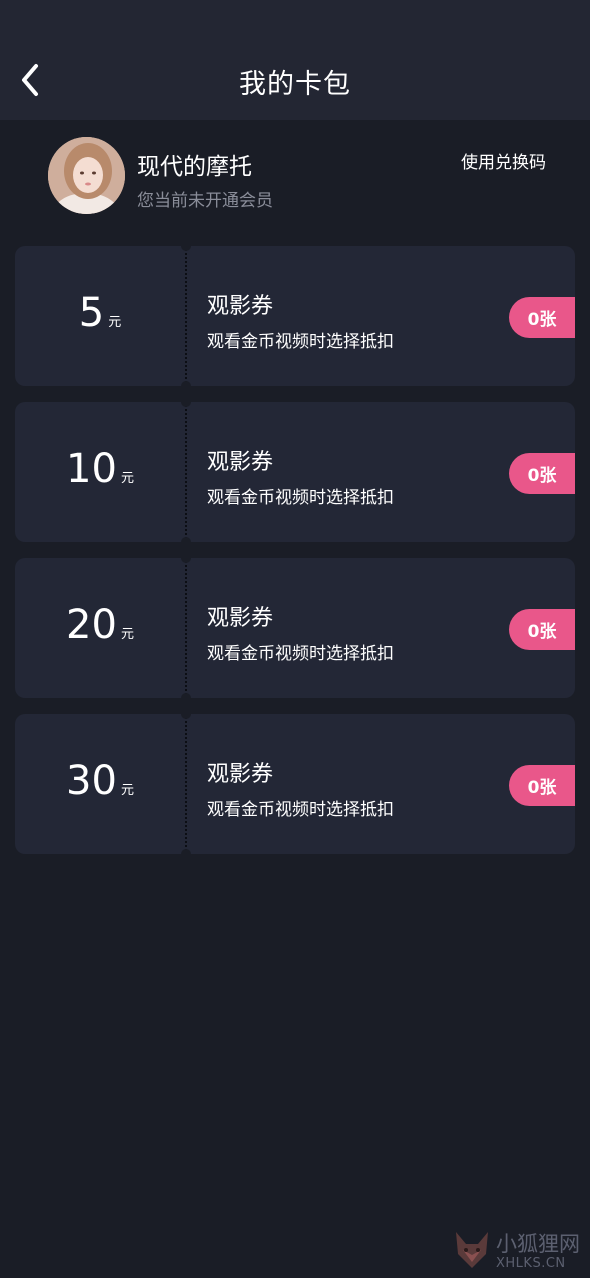 The image size is (590, 1278). I want to click on coupon-amount: 5, so click(91, 313).